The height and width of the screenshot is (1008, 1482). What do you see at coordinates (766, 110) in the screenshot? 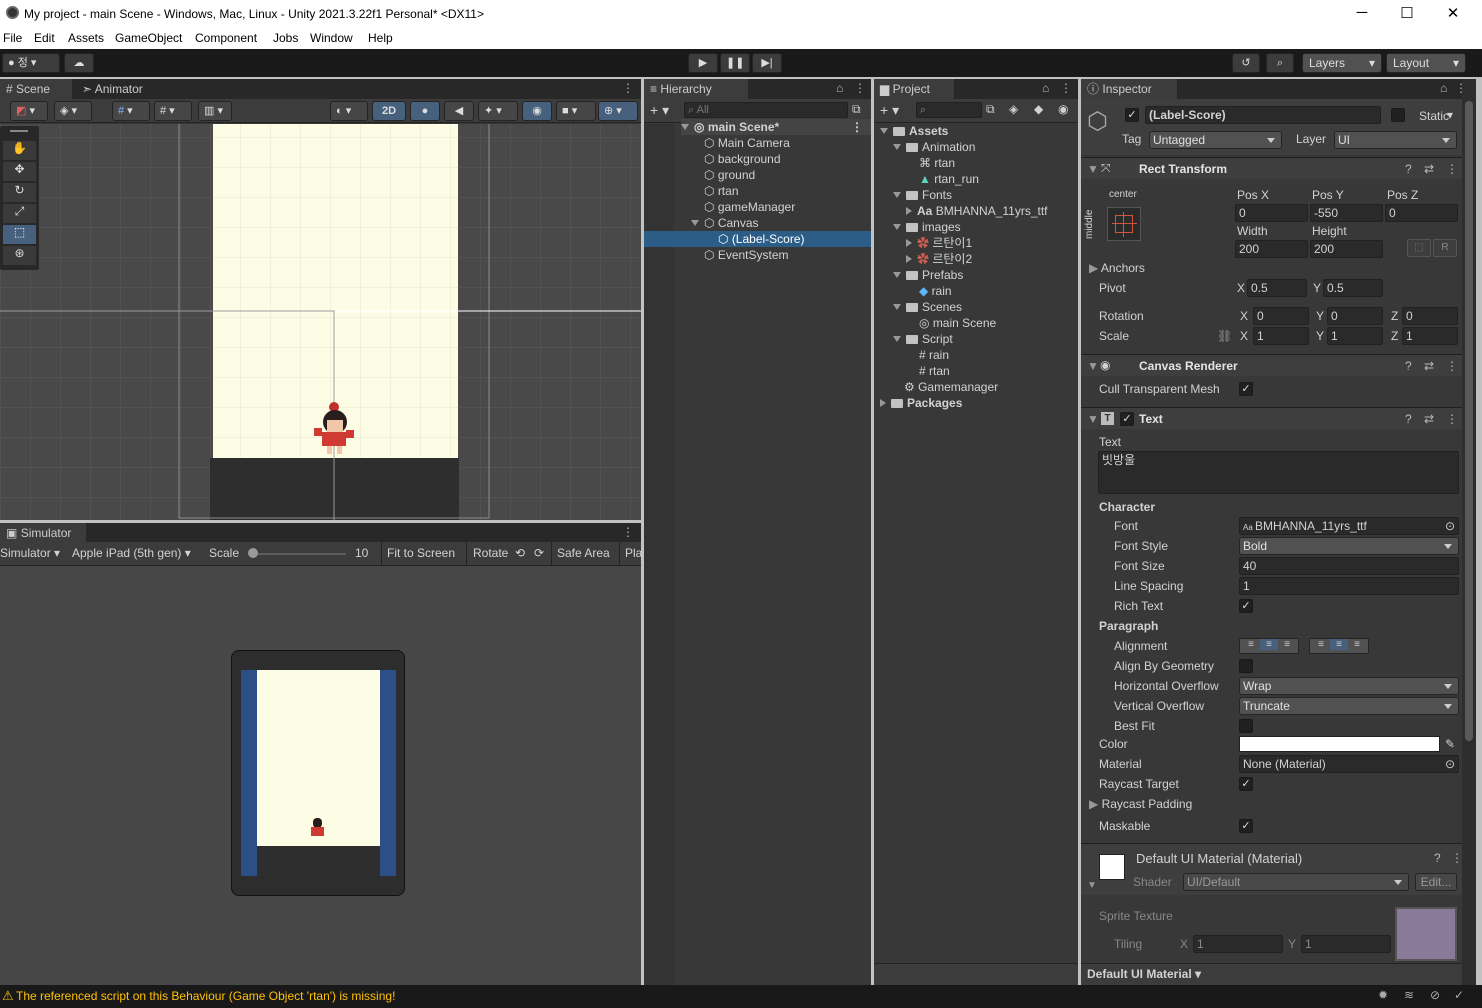
I see `hierarchy-search-input: ⌕ All` at bounding box center [766, 110].